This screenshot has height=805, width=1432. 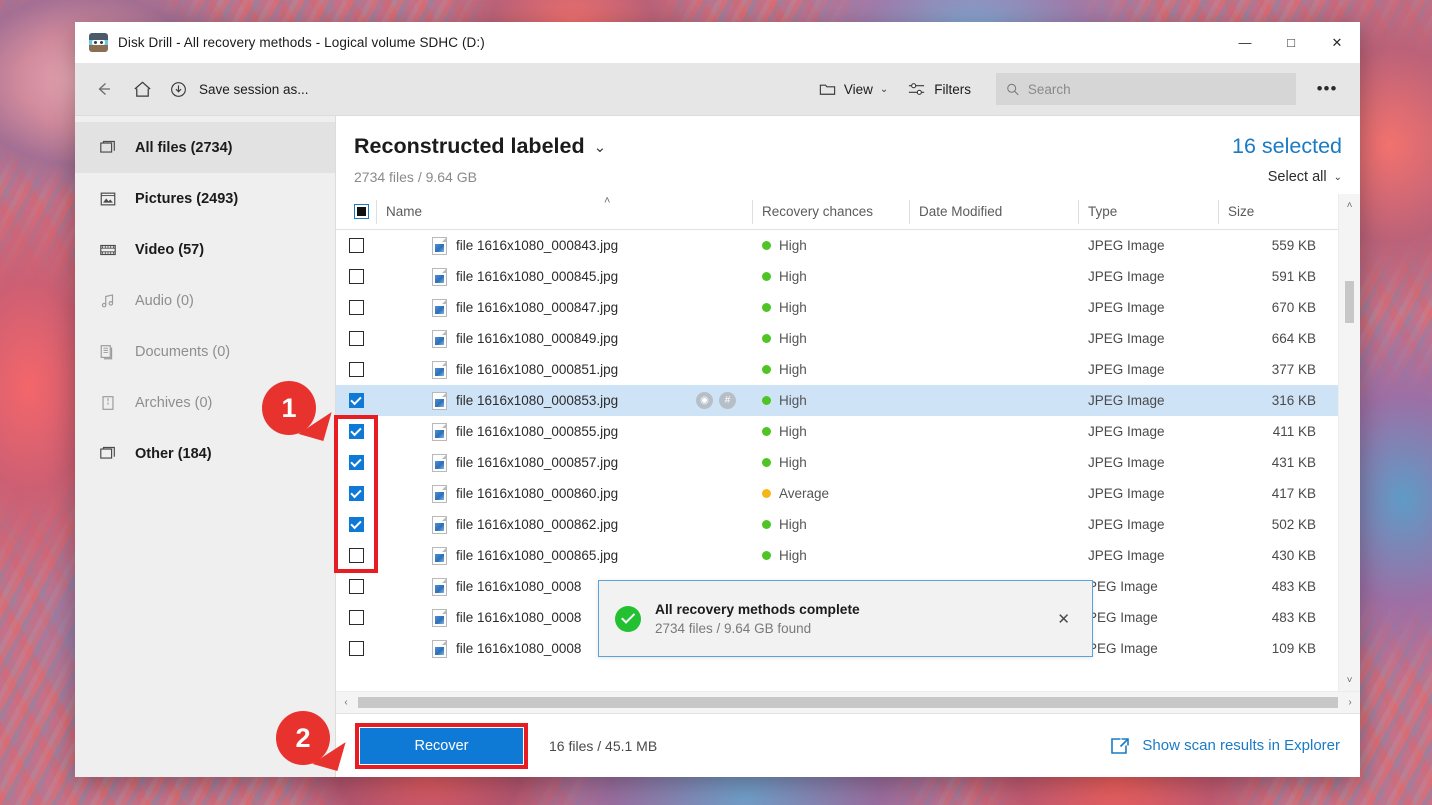 What do you see at coordinates (1337, 42) in the screenshot?
I see `close-button: ✕` at bounding box center [1337, 42].